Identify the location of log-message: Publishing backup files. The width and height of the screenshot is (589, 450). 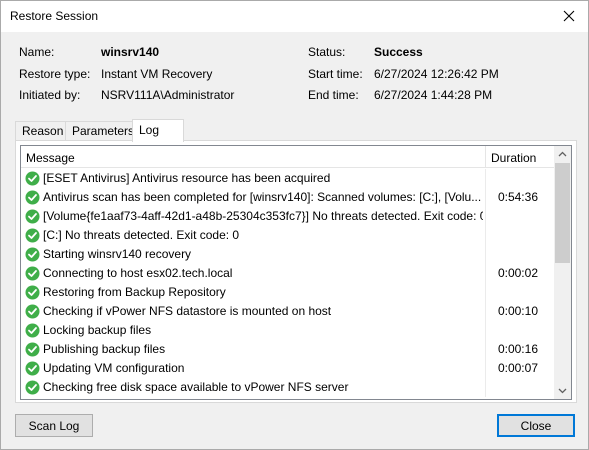
(104, 349).